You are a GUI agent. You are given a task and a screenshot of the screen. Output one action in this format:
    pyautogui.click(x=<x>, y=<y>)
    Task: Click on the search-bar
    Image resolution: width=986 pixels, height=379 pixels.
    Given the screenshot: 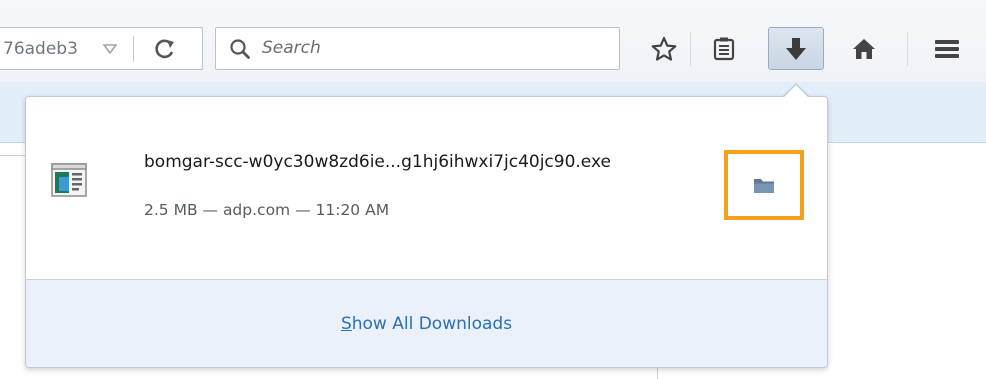 What is the action you would take?
    pyautogui.click(x=417, y=48)
    